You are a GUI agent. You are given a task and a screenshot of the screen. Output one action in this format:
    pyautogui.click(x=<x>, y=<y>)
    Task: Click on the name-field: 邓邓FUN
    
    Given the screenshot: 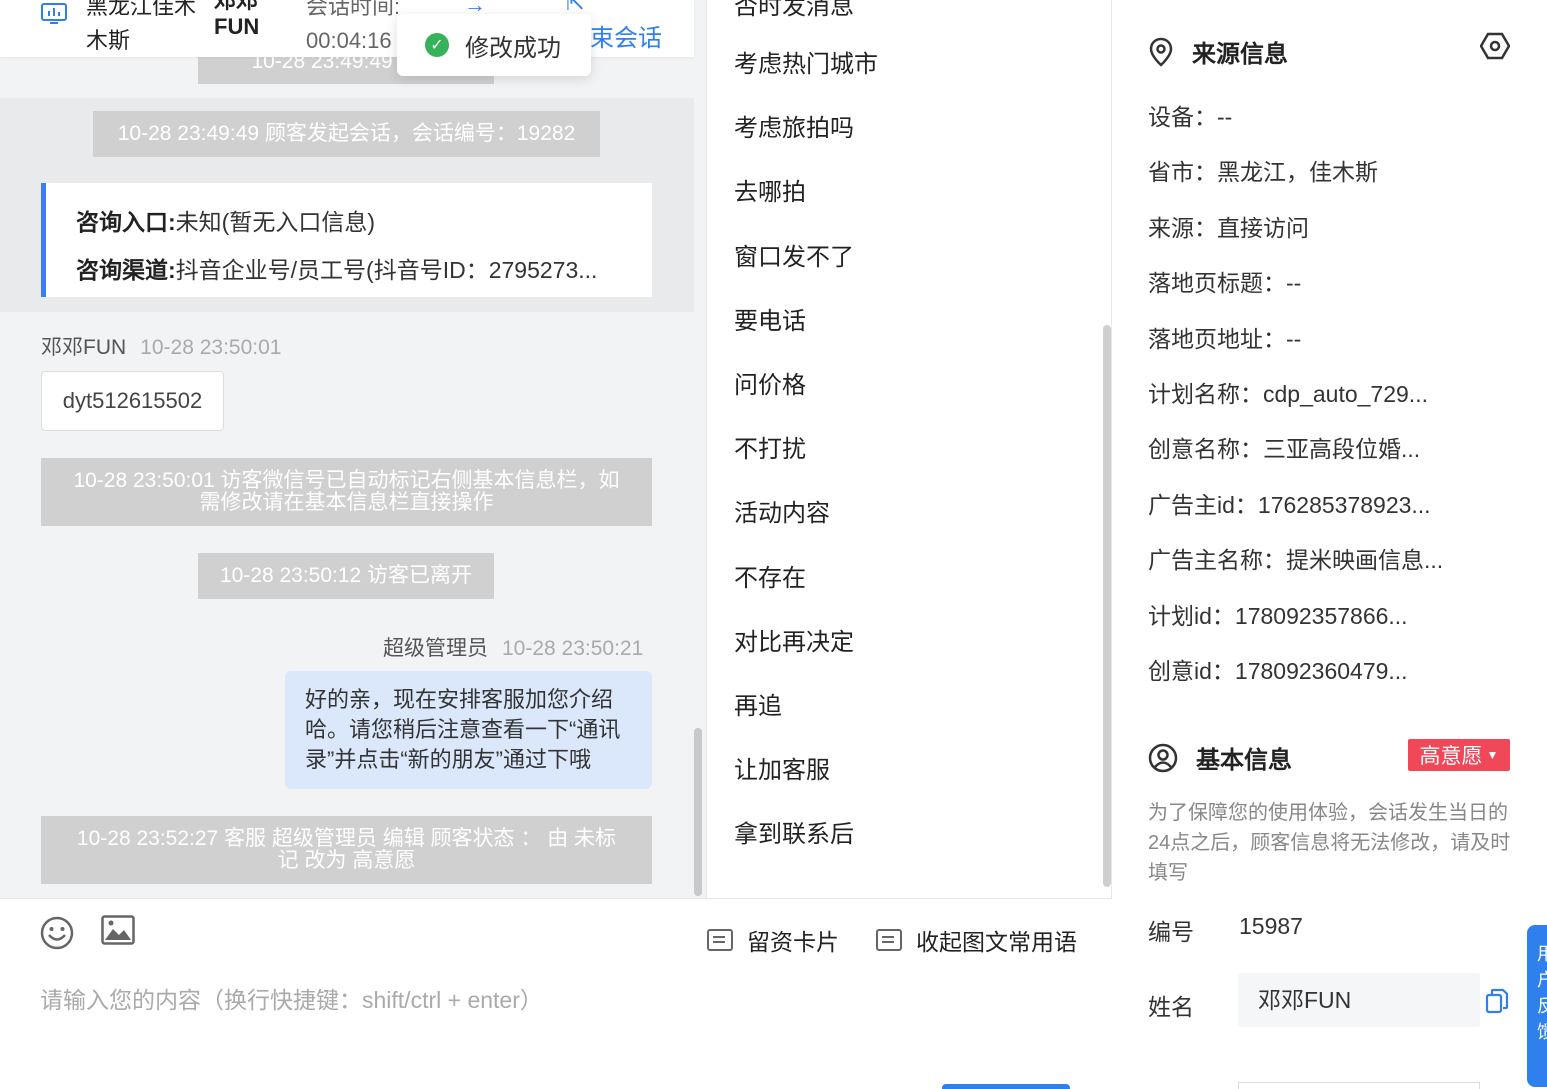 What is the action you would take?
    pyautogui.click(x=1359, y=1000)
    